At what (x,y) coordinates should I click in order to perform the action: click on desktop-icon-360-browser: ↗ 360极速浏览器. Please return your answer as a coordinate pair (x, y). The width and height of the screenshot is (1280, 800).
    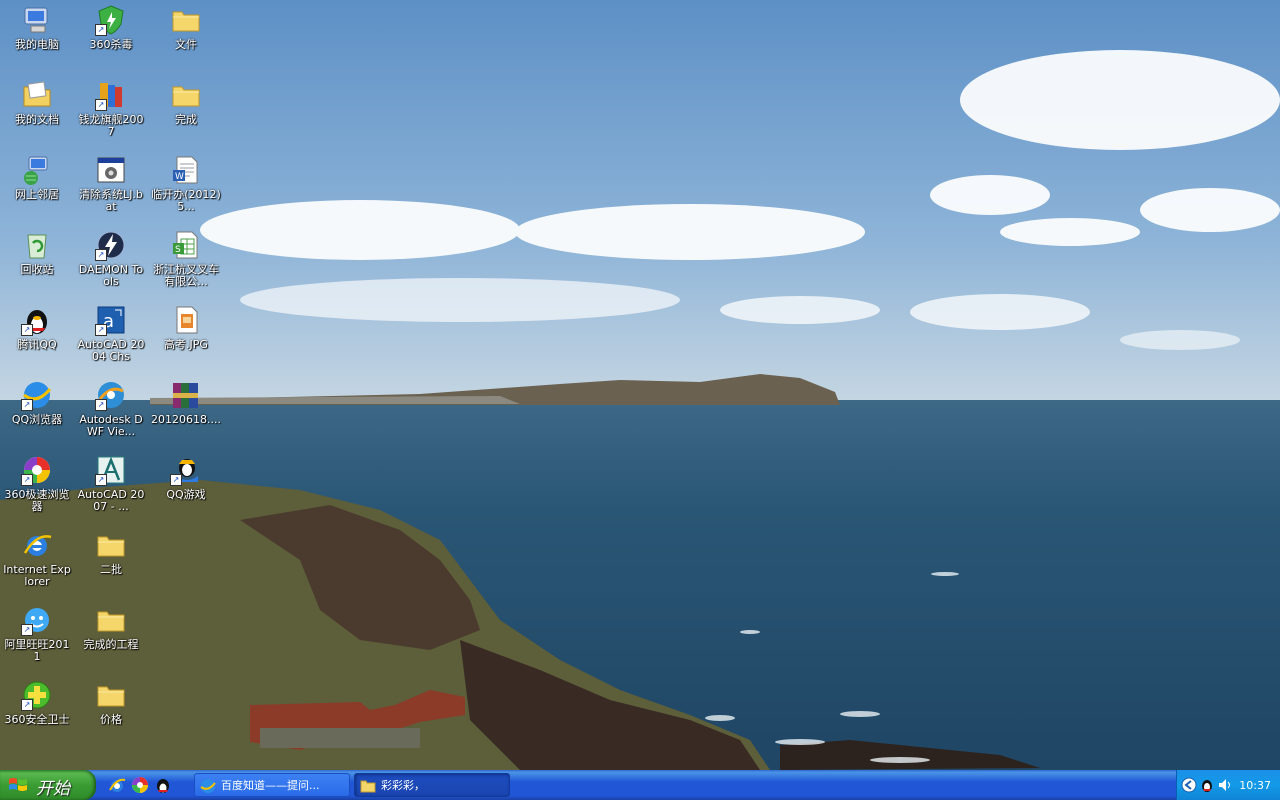
    Looking at the image, I should click on (37, 487).